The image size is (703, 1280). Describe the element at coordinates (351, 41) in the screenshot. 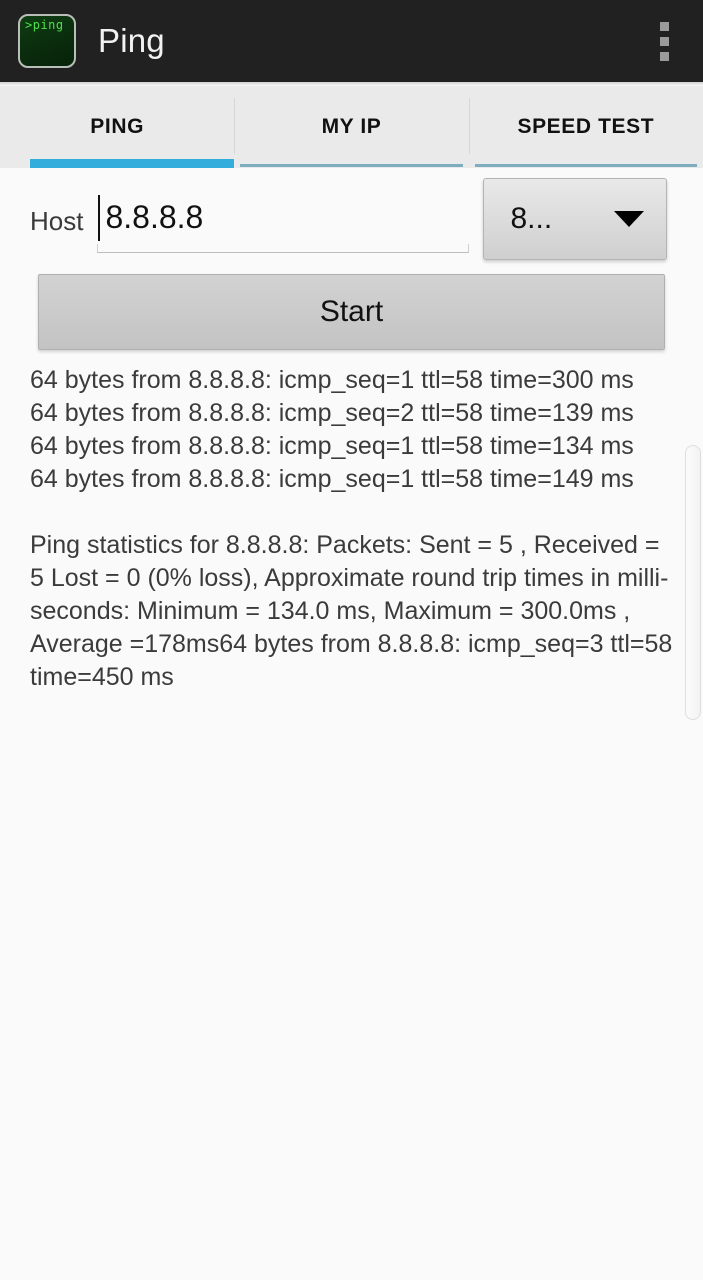

I see `action-bar: >ping Ping` at that location.